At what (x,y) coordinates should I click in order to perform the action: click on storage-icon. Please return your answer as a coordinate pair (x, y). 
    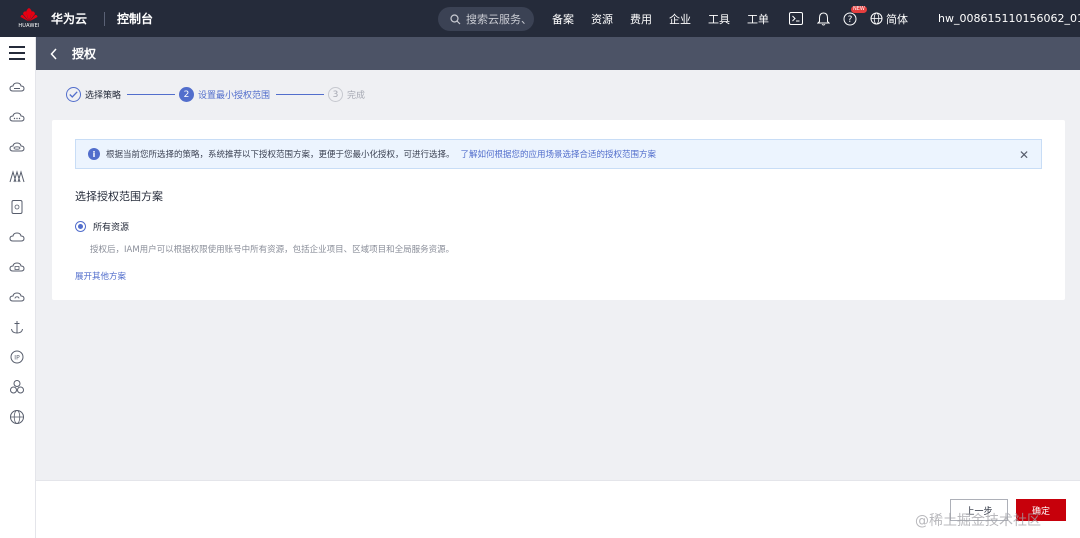
    Looking at the image, I should click on (17, 207).